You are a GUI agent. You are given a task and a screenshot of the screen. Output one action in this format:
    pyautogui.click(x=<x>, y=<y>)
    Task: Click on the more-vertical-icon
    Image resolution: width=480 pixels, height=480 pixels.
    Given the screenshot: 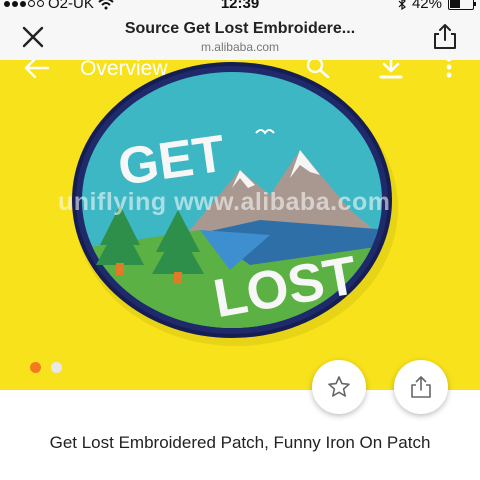 What is the action you would take?
    pyautogui.click(x=449, y=70)
    